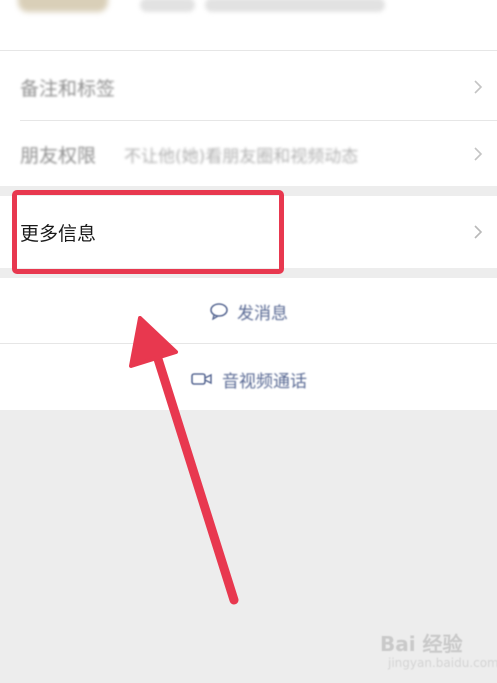 The height and width of the screenshot is (683, 497). I want to click on annotation-arrow-icon, so click(184, 460).